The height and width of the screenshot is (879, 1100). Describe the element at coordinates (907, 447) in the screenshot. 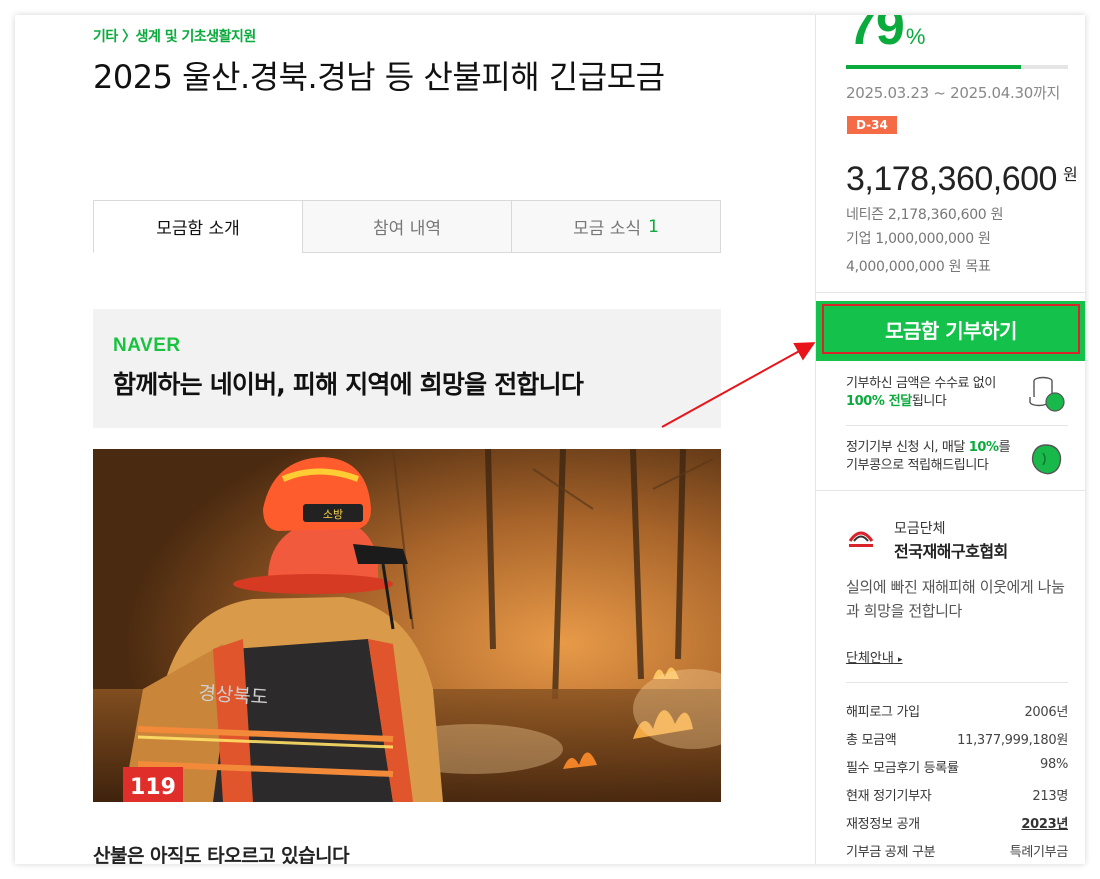

I see `info-regular-pre: 정기기부 신청 시, 매달` at that location.